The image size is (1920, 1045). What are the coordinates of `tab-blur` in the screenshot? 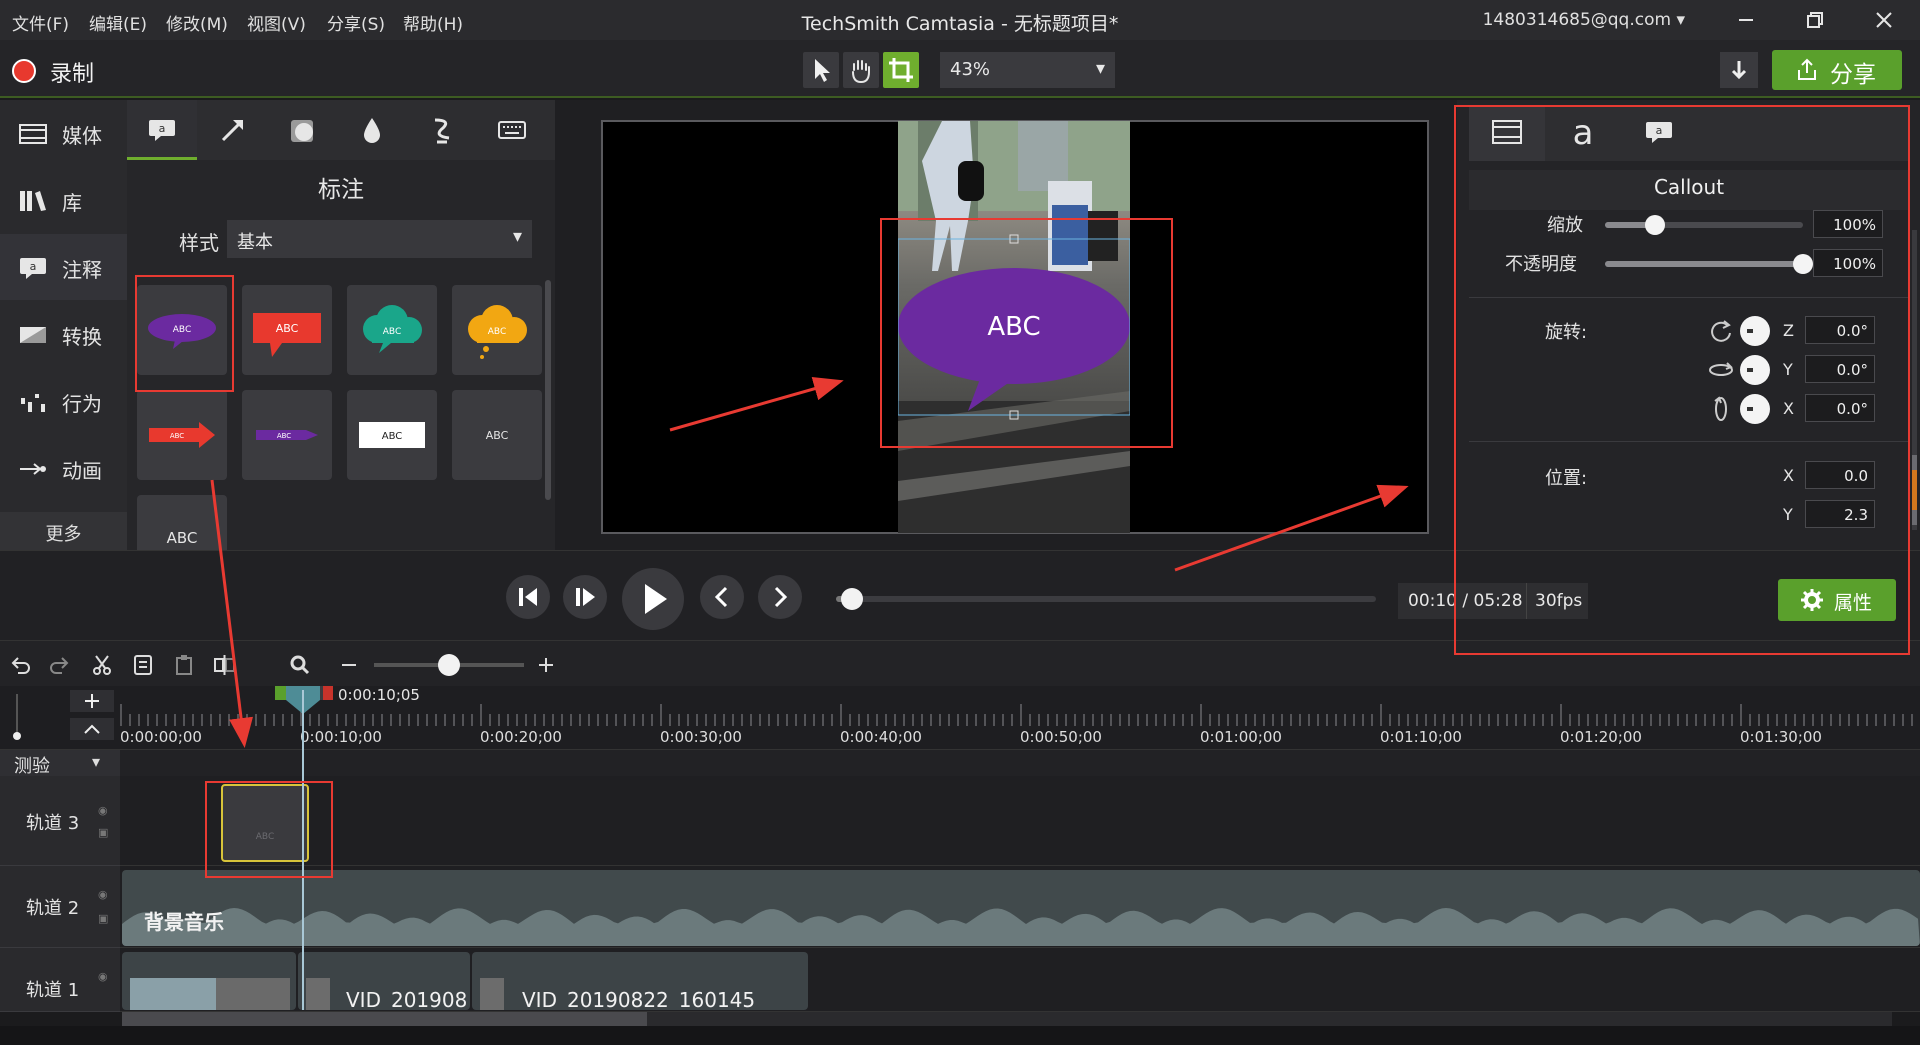 It's located at (372, 130).